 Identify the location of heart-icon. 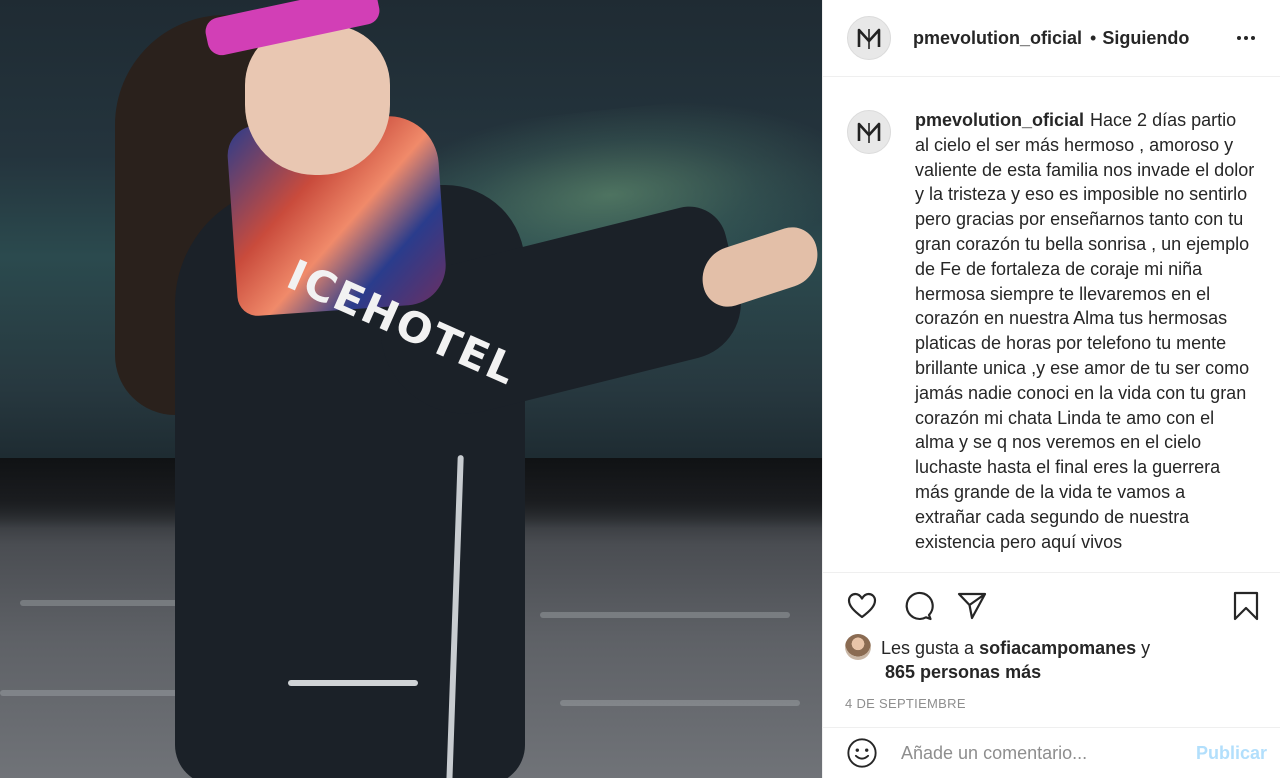
(862, 606).